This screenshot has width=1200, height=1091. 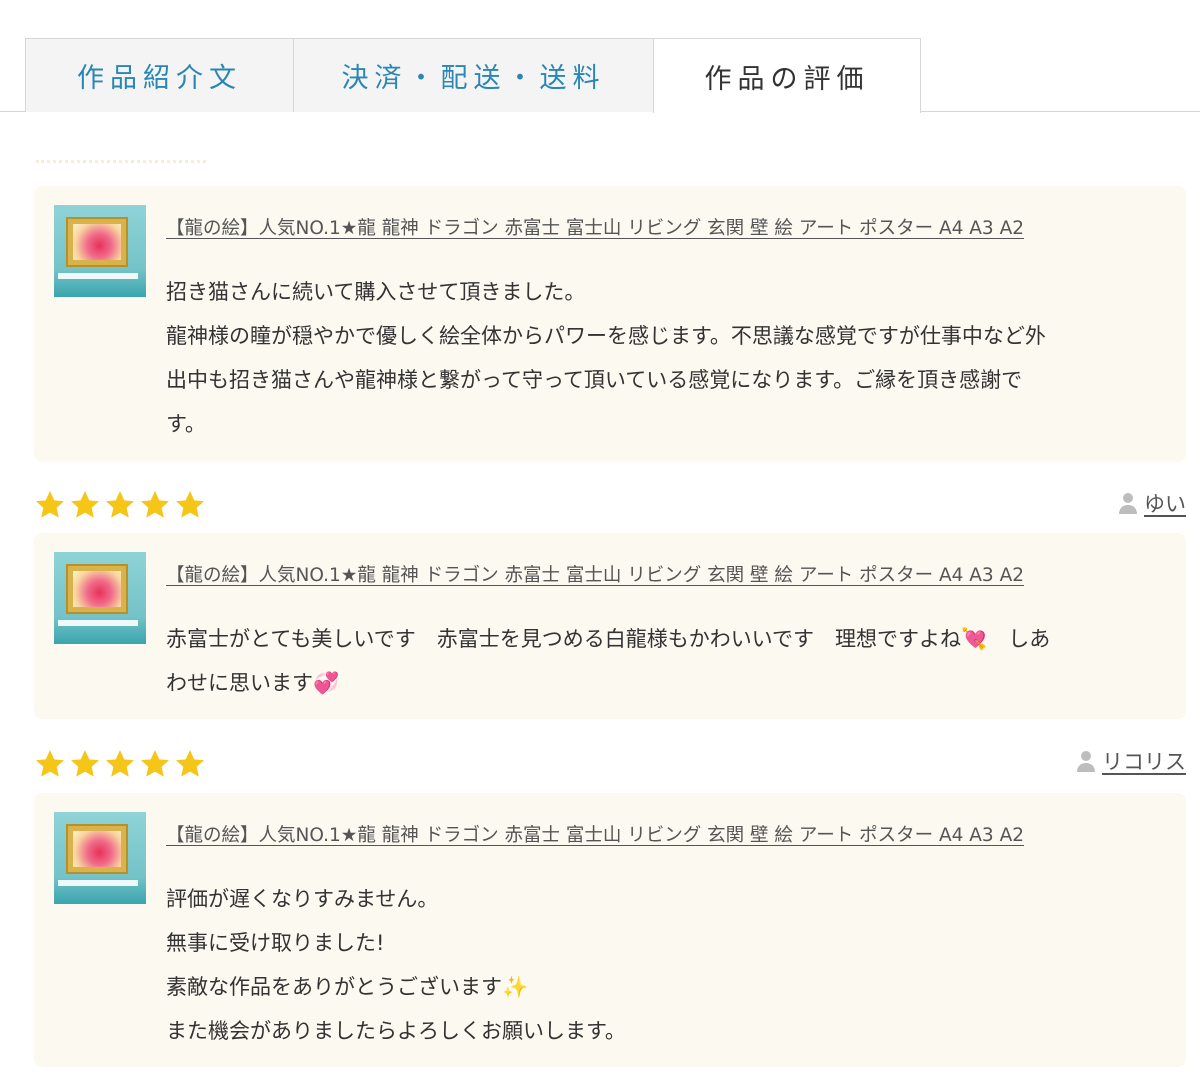 I want to click on tab-description: 作品紹介文, so click(x=159, y=75).